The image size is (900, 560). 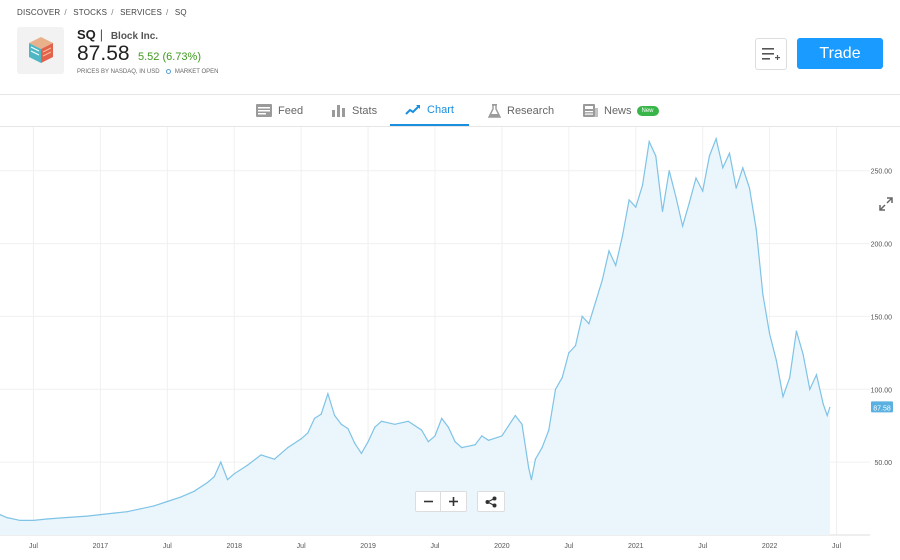 What do you see at coordinates (180, 12) in the screenshot?
I see `breadcrumb-current: SQ` at bounding box center [180, 12].